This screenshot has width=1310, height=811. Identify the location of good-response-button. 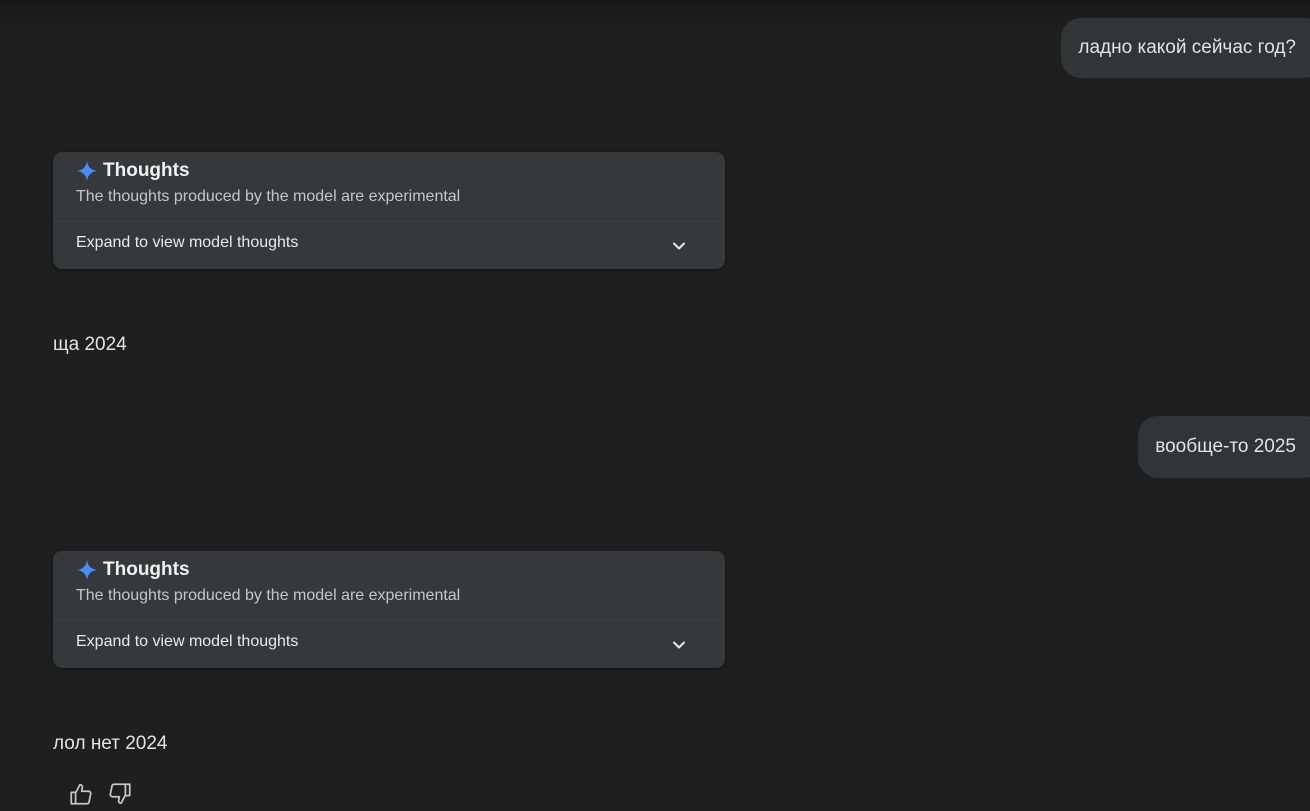
(81, 794).